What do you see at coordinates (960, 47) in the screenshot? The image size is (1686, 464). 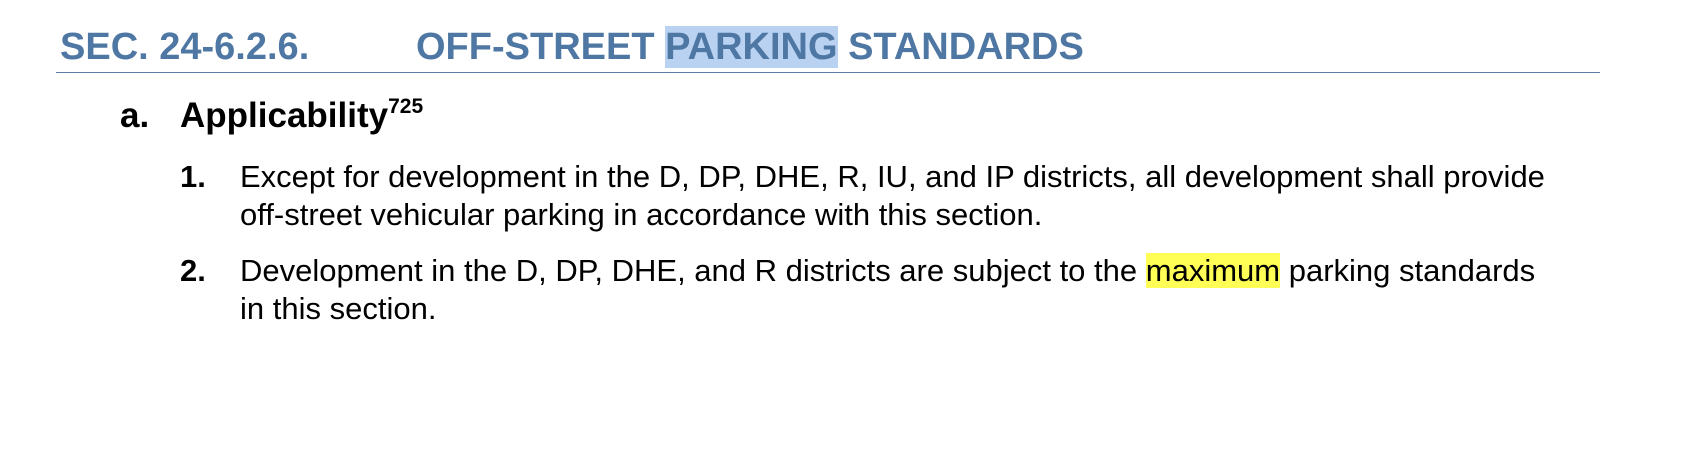 I see `section-title-suffix: STANDARDS` at bounding box center [960, 47].